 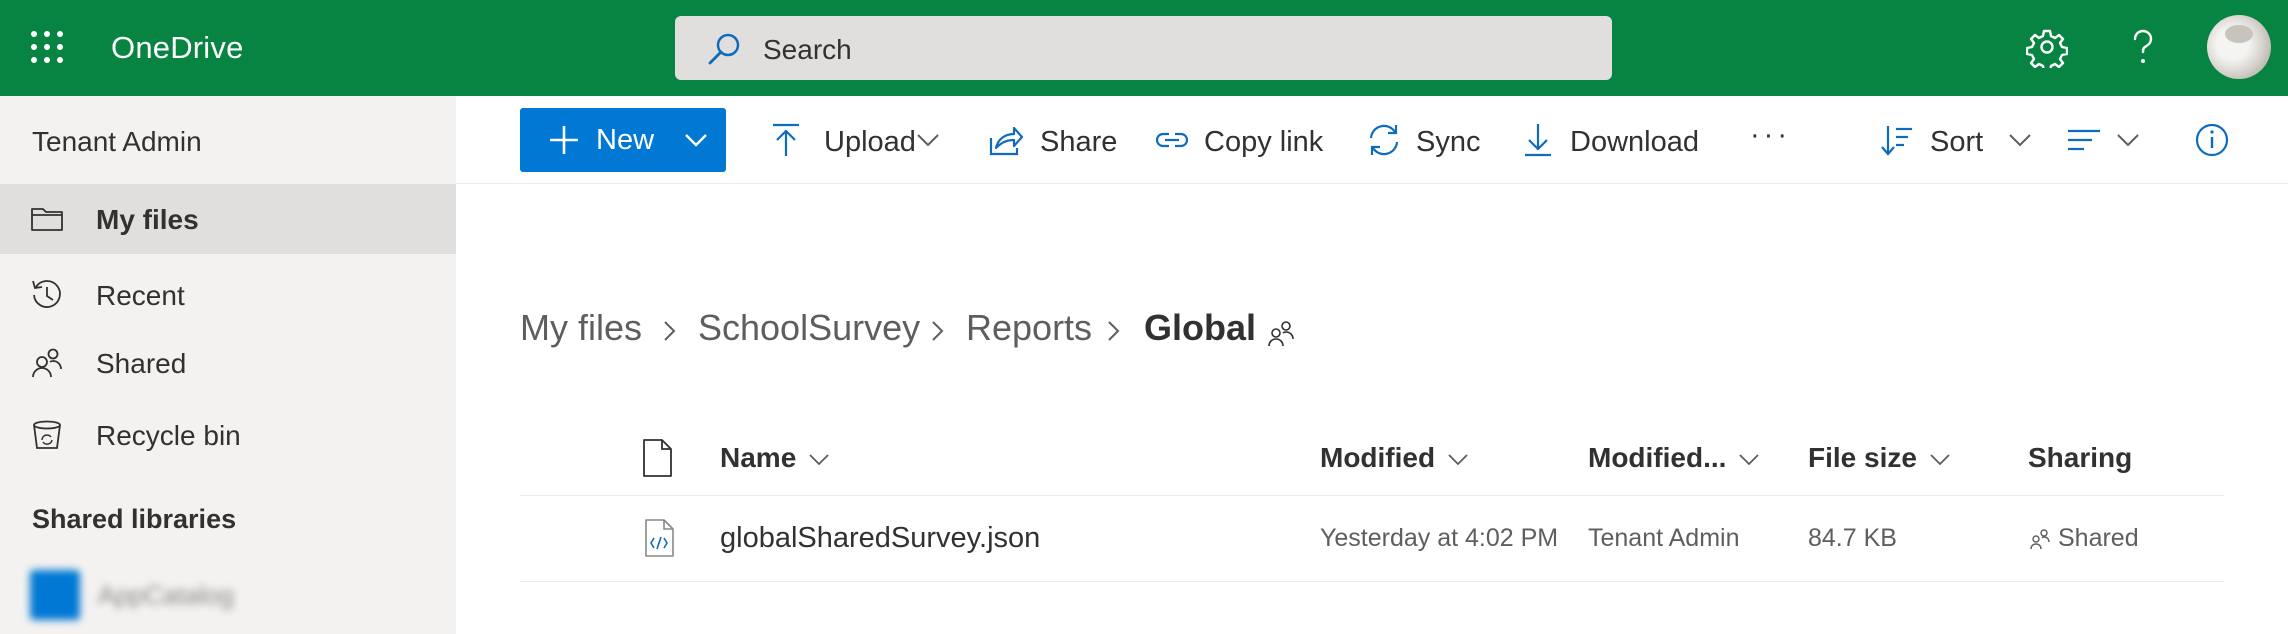 I want to click on json-file-icon, so click(x=659, y=538).